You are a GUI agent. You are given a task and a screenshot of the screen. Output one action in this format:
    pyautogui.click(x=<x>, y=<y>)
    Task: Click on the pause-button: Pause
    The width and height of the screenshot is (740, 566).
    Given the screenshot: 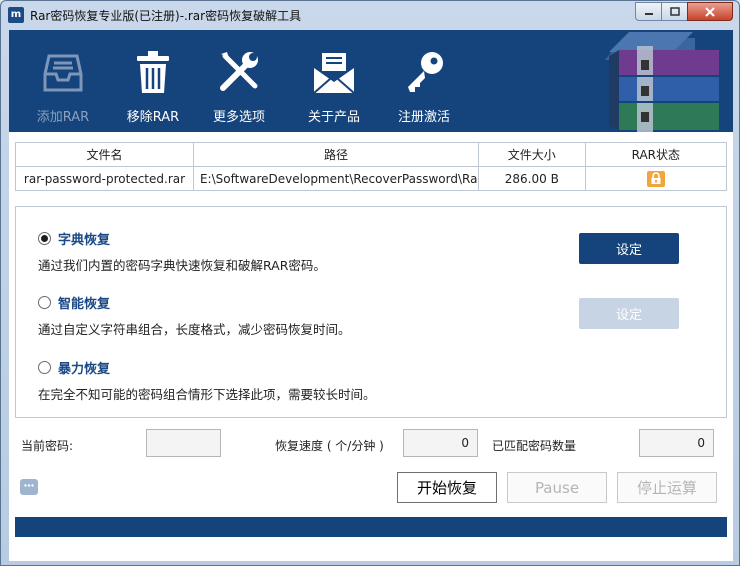 What is the action you would take?
    pyautogui.click(x=557, y=487)
    